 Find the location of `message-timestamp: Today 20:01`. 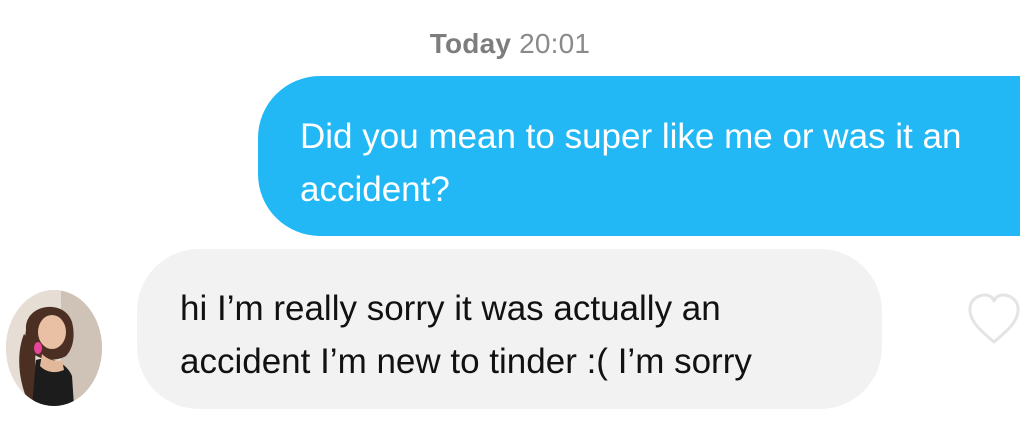

message-timestamp: Today 20:01 is located at coordinates (510, 44).